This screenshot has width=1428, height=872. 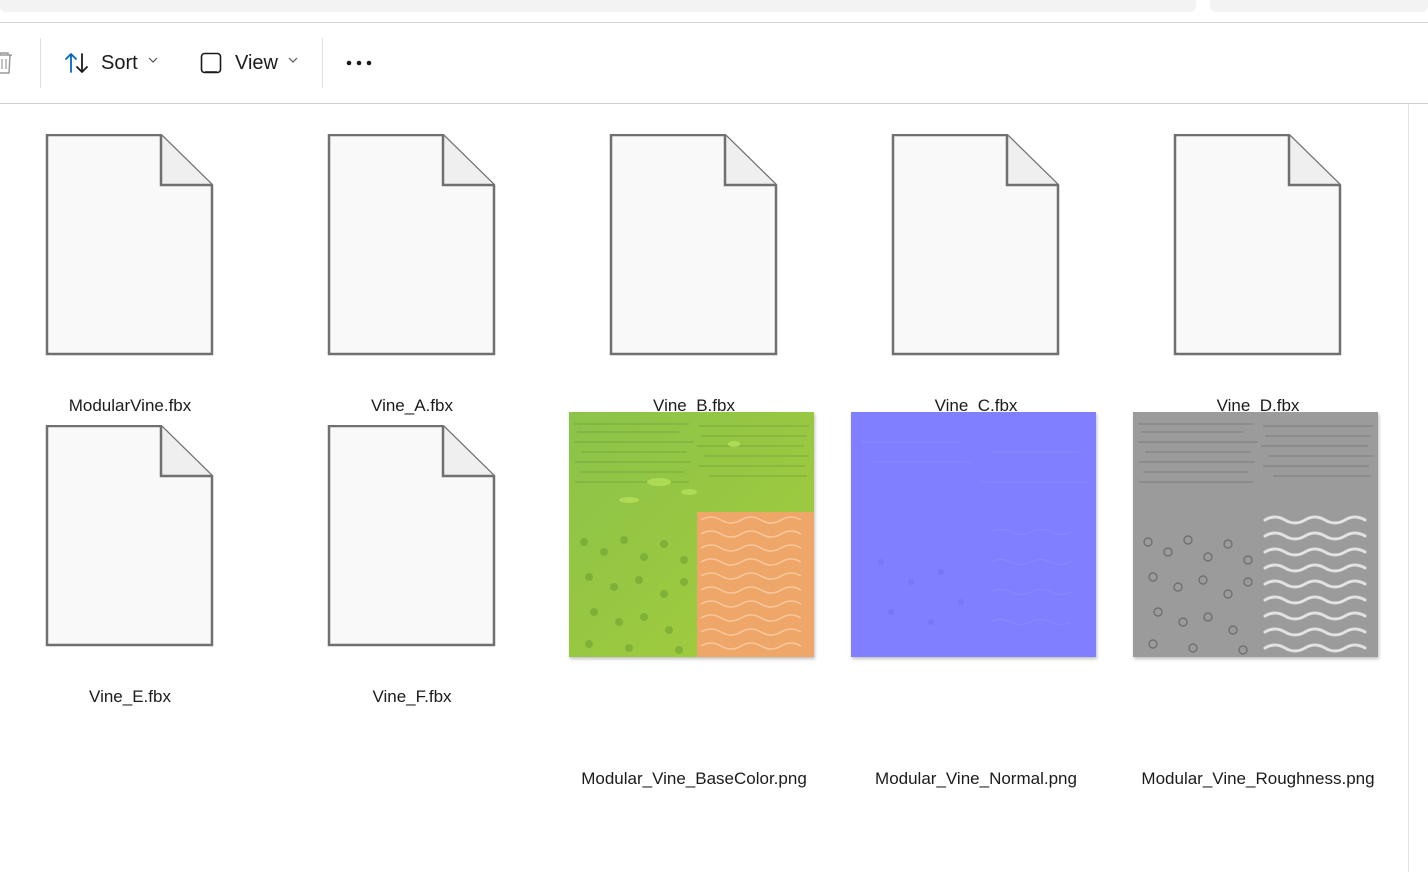 I want to click on file-item: Vine_B.fbx, so click(x=694, y=274).